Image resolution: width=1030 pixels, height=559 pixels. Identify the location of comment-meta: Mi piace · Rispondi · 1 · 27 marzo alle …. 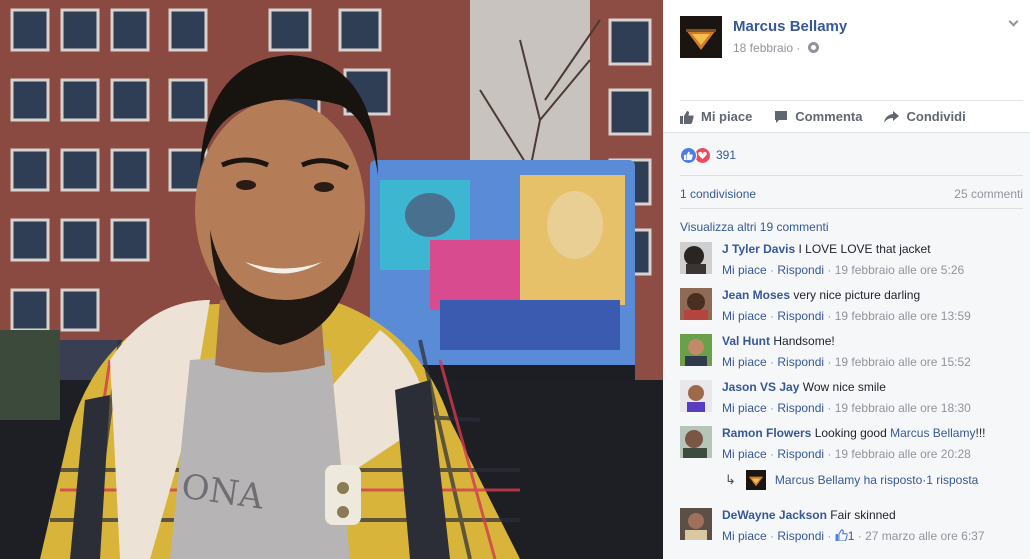
(853, 536).